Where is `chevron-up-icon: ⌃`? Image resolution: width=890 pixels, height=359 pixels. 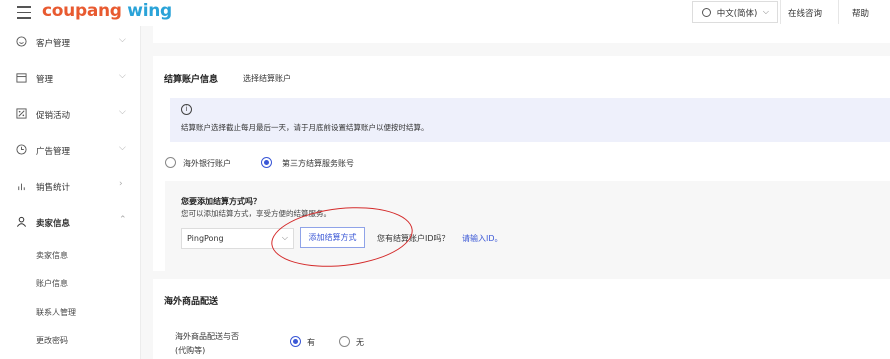
chevron-up-icon: ⌃ is located at coordinates (123, 220).